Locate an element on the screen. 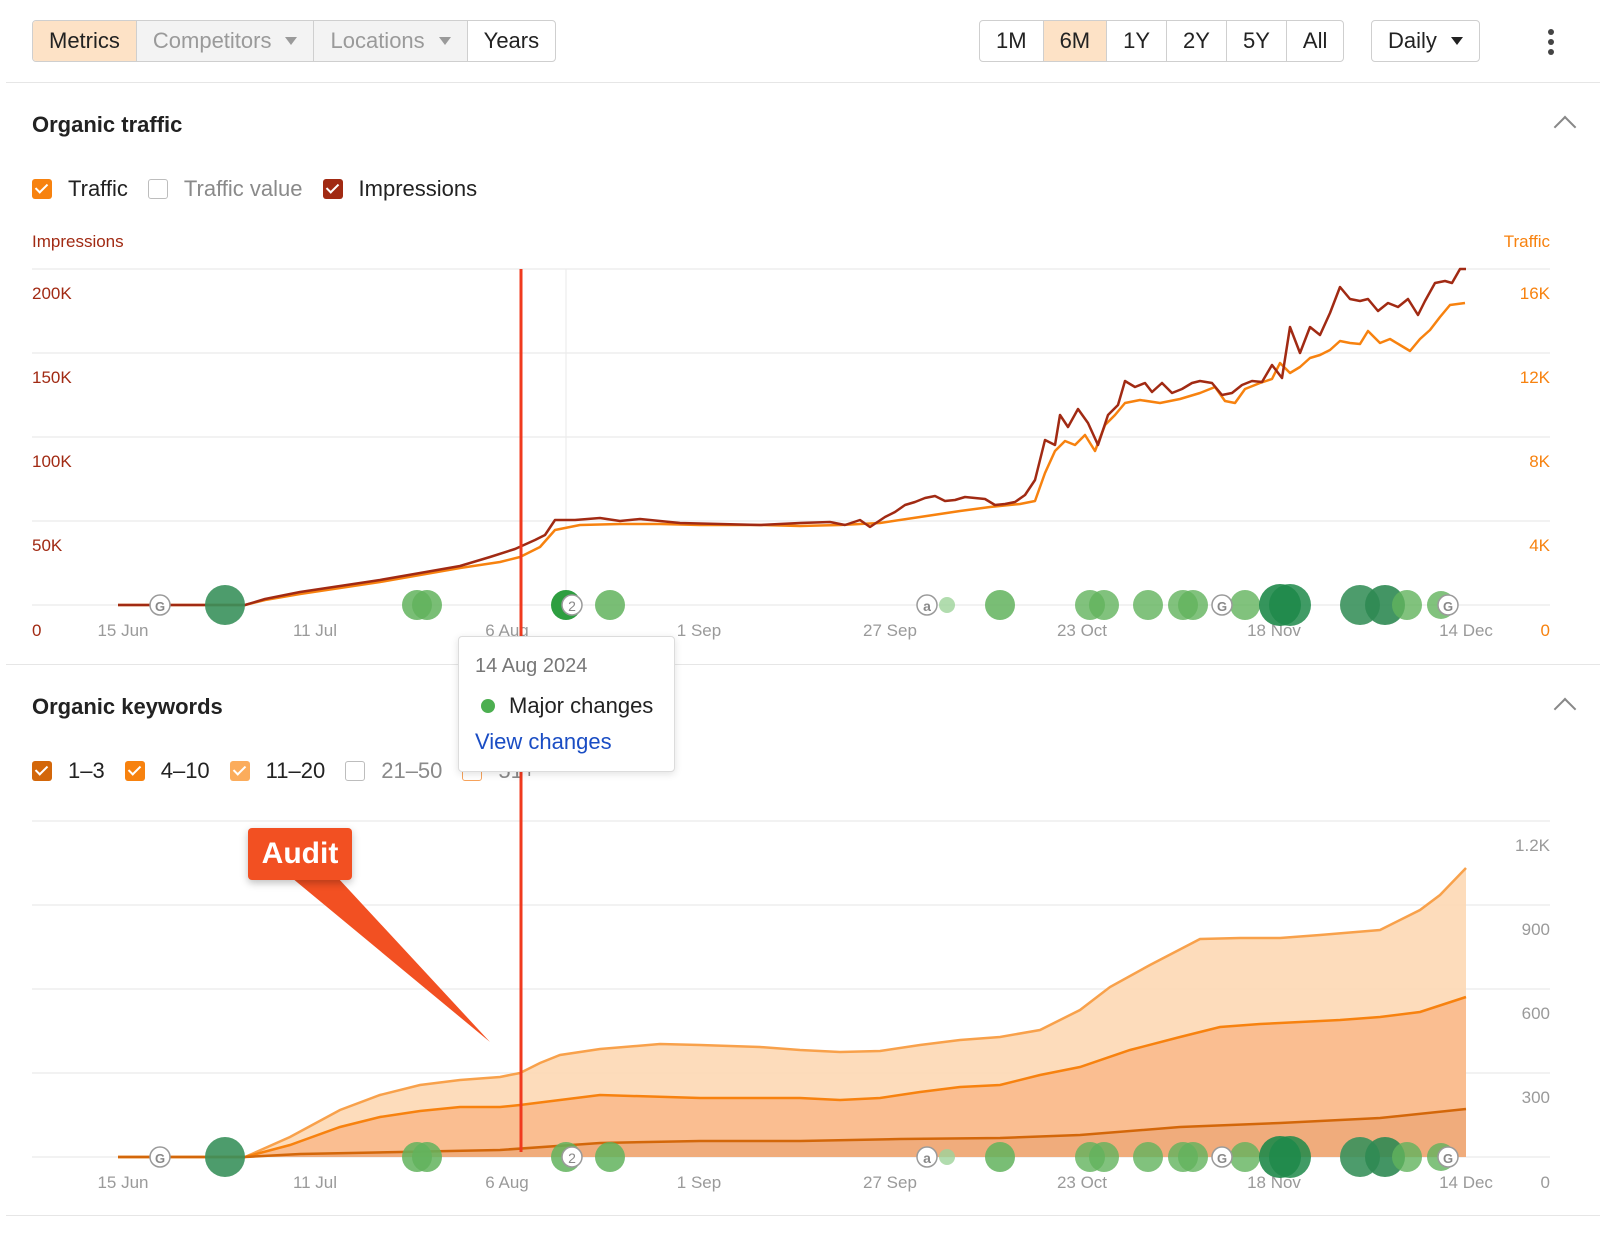 The image size is (1600, 1243). legend-traffic: Traffic is located at coordinates (80, 189).